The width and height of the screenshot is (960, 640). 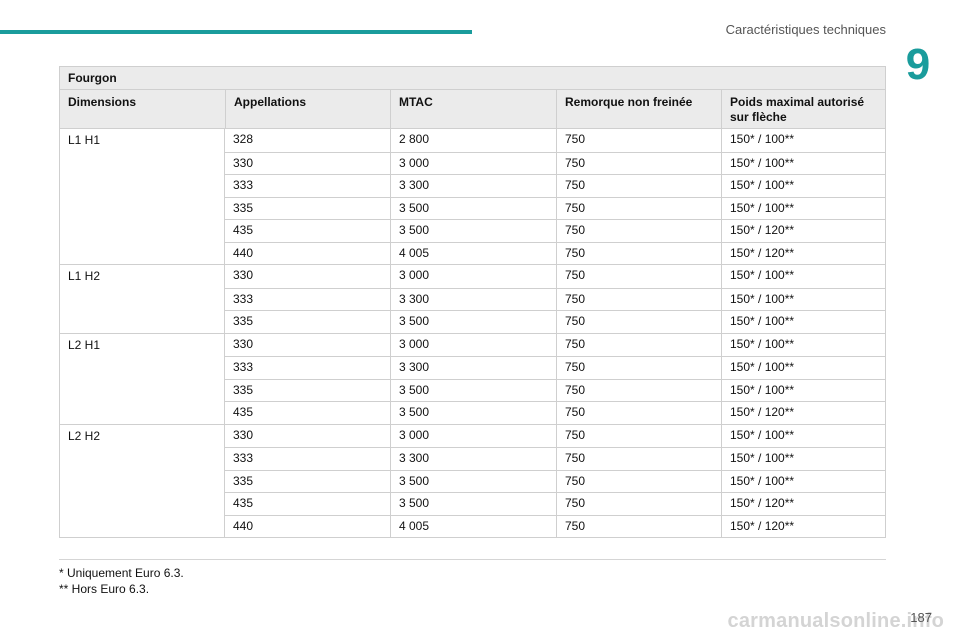 I want to click on table-row: 328 2 800 750 150* / 100**, so click(x=555, y=140).